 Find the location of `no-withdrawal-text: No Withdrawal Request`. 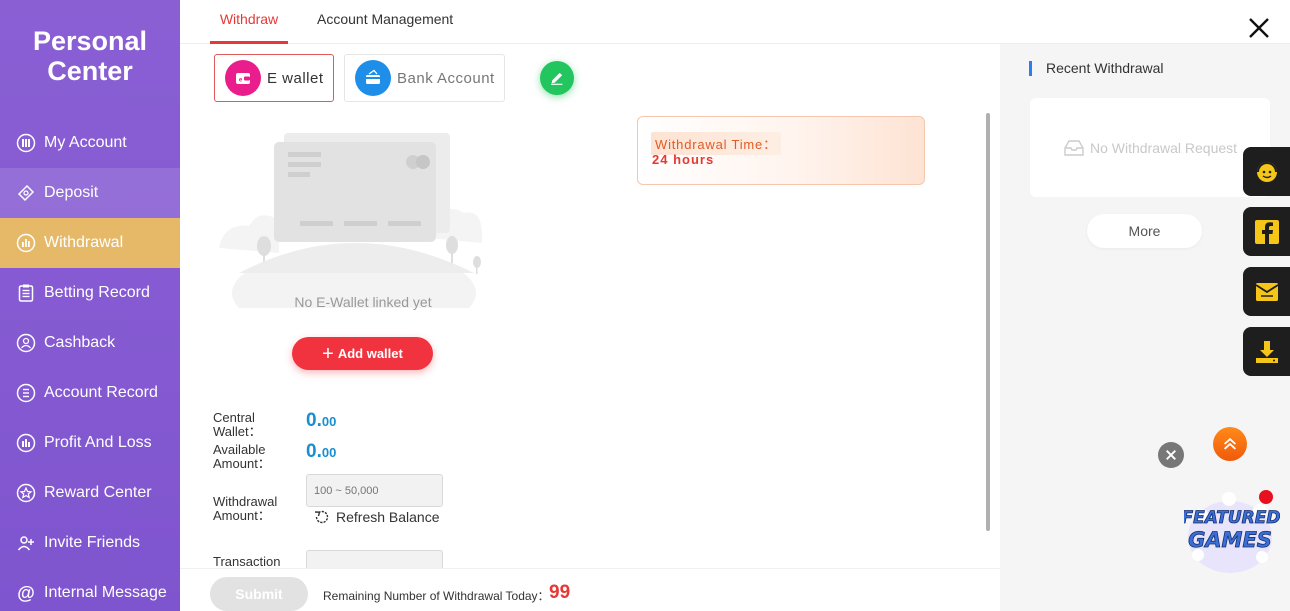

no-withdrawal-text: No Withdrawal Request is located at coordinates (1163, 147).